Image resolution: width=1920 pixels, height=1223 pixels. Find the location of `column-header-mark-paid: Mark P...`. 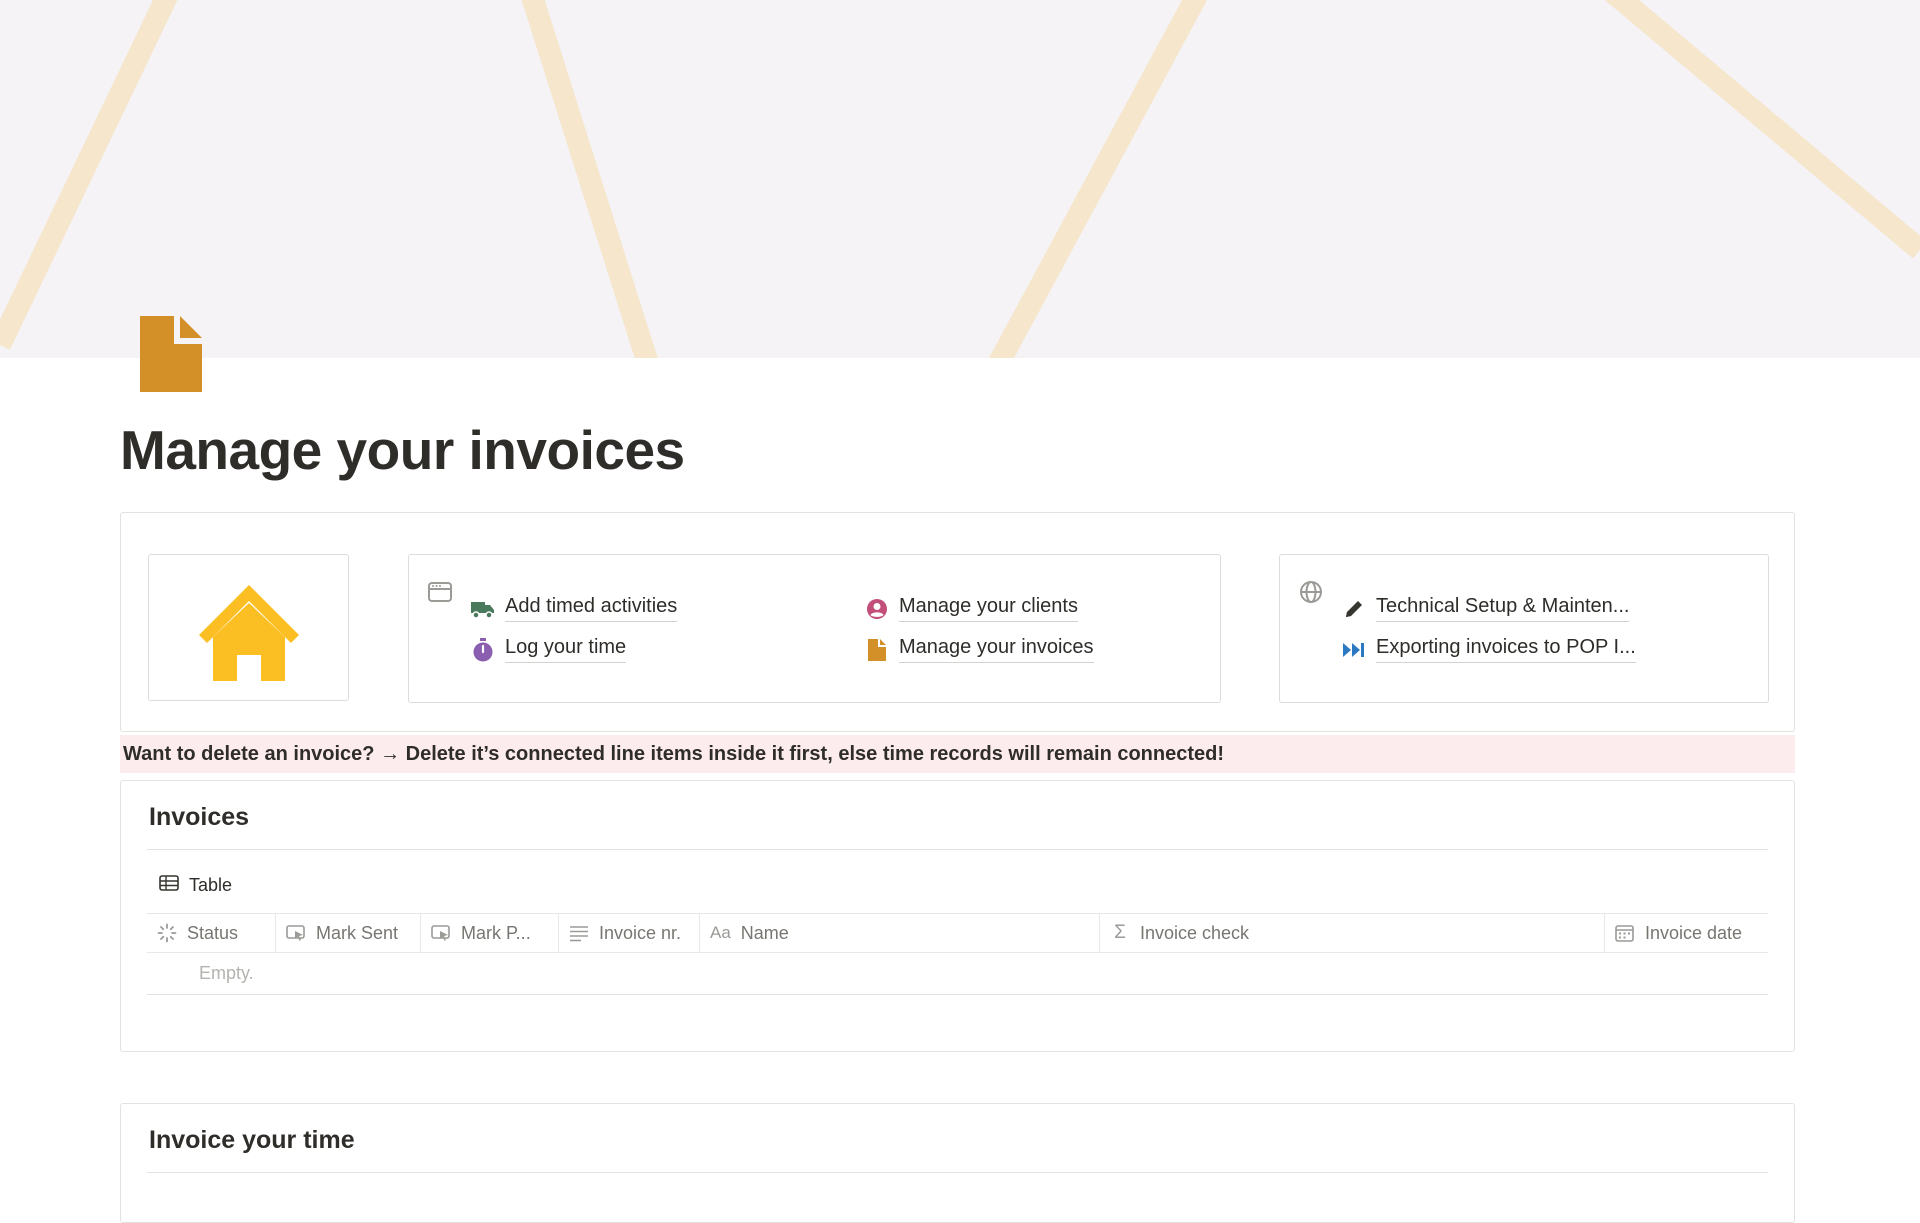

column-header-mark-paid: Mark P... is located at coordinates (490, 933).